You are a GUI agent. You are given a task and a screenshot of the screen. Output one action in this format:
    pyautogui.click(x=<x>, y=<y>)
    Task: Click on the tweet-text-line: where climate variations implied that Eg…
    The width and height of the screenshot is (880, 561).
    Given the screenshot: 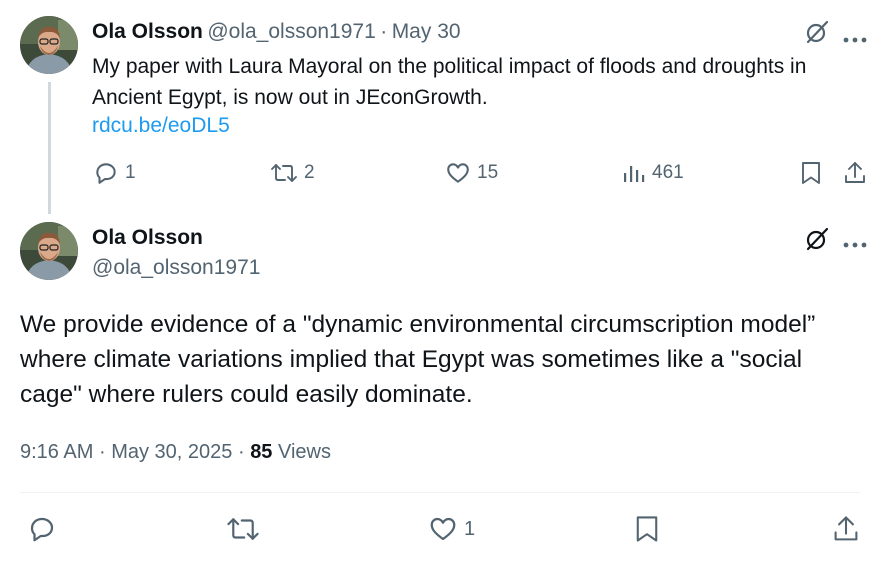 What is the action you would take?
    pyautogui.click(x=411, y=359)
    